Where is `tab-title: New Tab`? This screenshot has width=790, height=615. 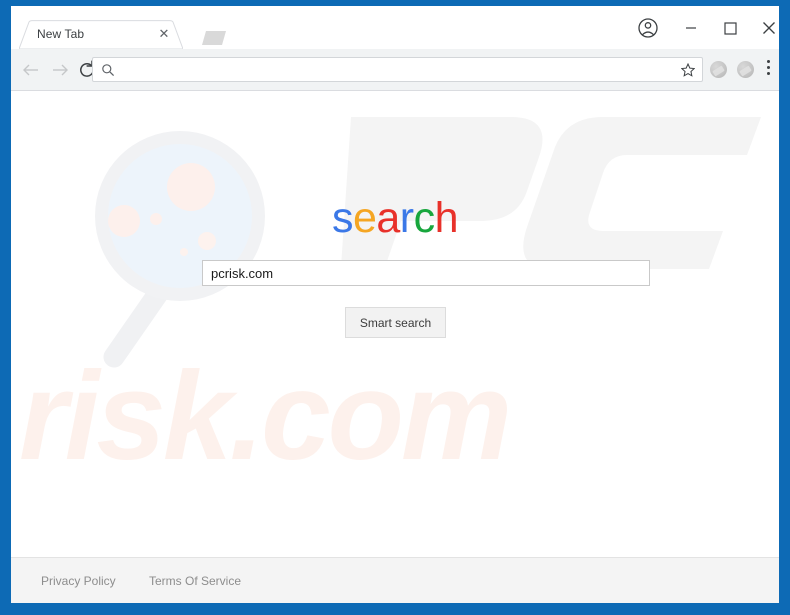 tab-title: New Tab is located at coordinates (61, 34).